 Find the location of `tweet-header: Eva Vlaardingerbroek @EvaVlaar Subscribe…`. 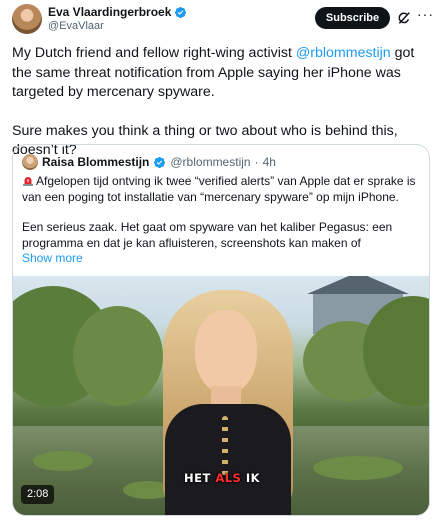

tweet-header: Eva Vlaardingerbroek @EvaVlaar Subscribe… is located at coordinates (221, 20).